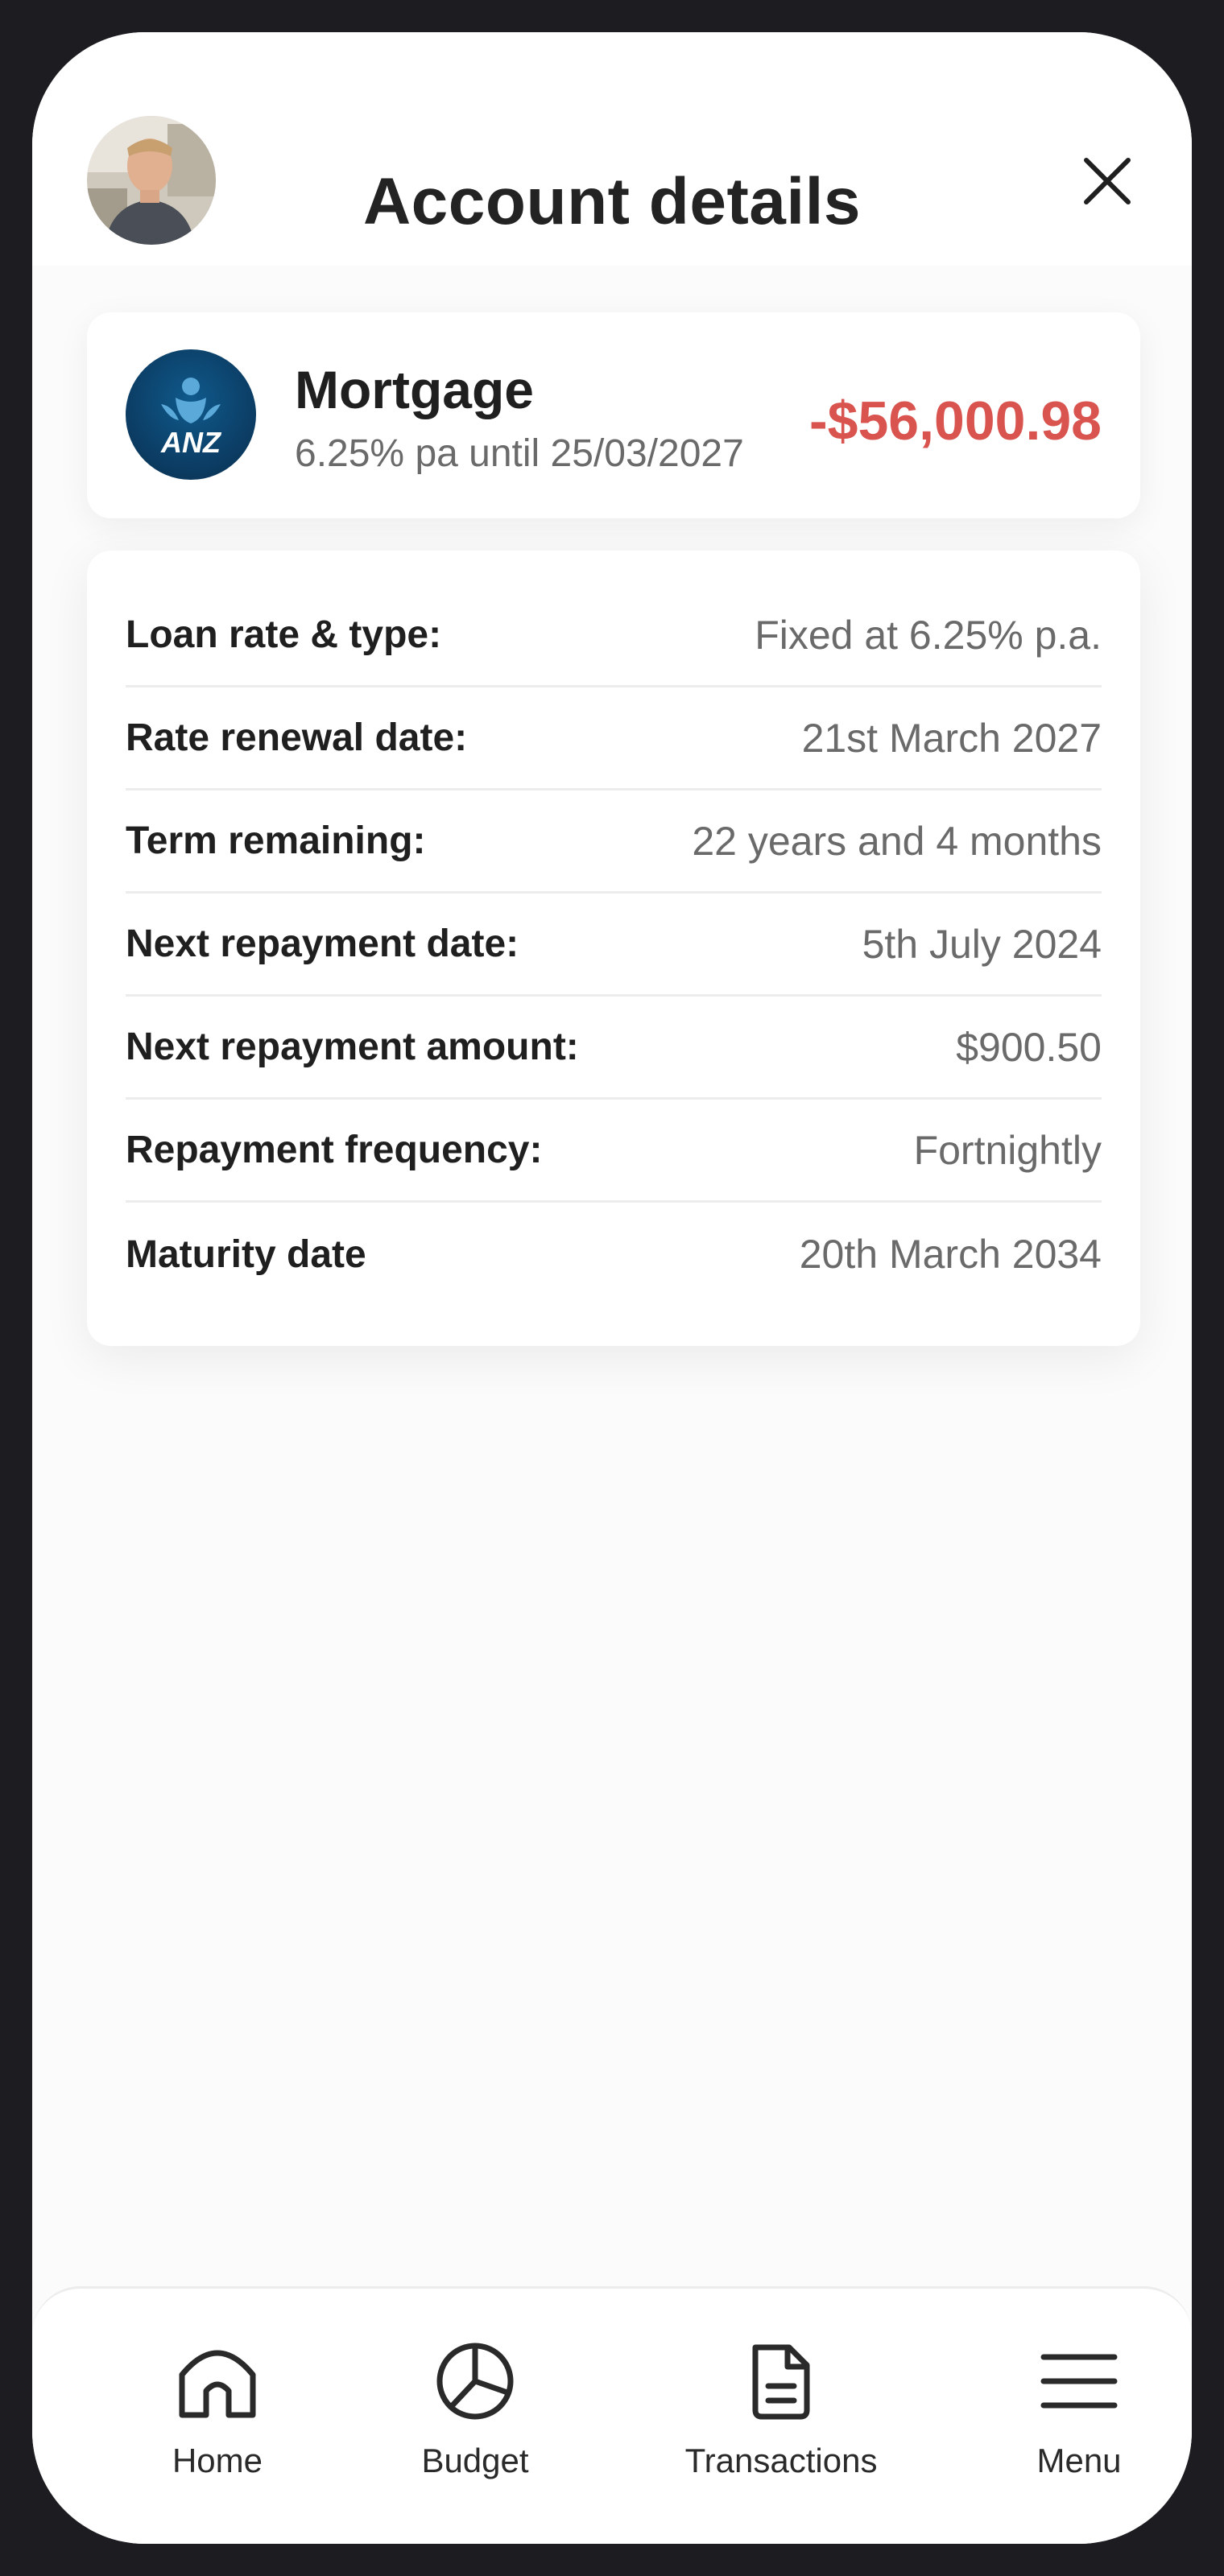 Image resolution: width=1224 pixels, height=2576 pixels. I want to click on nav-label-budget: Budget, so click(475, 2460).